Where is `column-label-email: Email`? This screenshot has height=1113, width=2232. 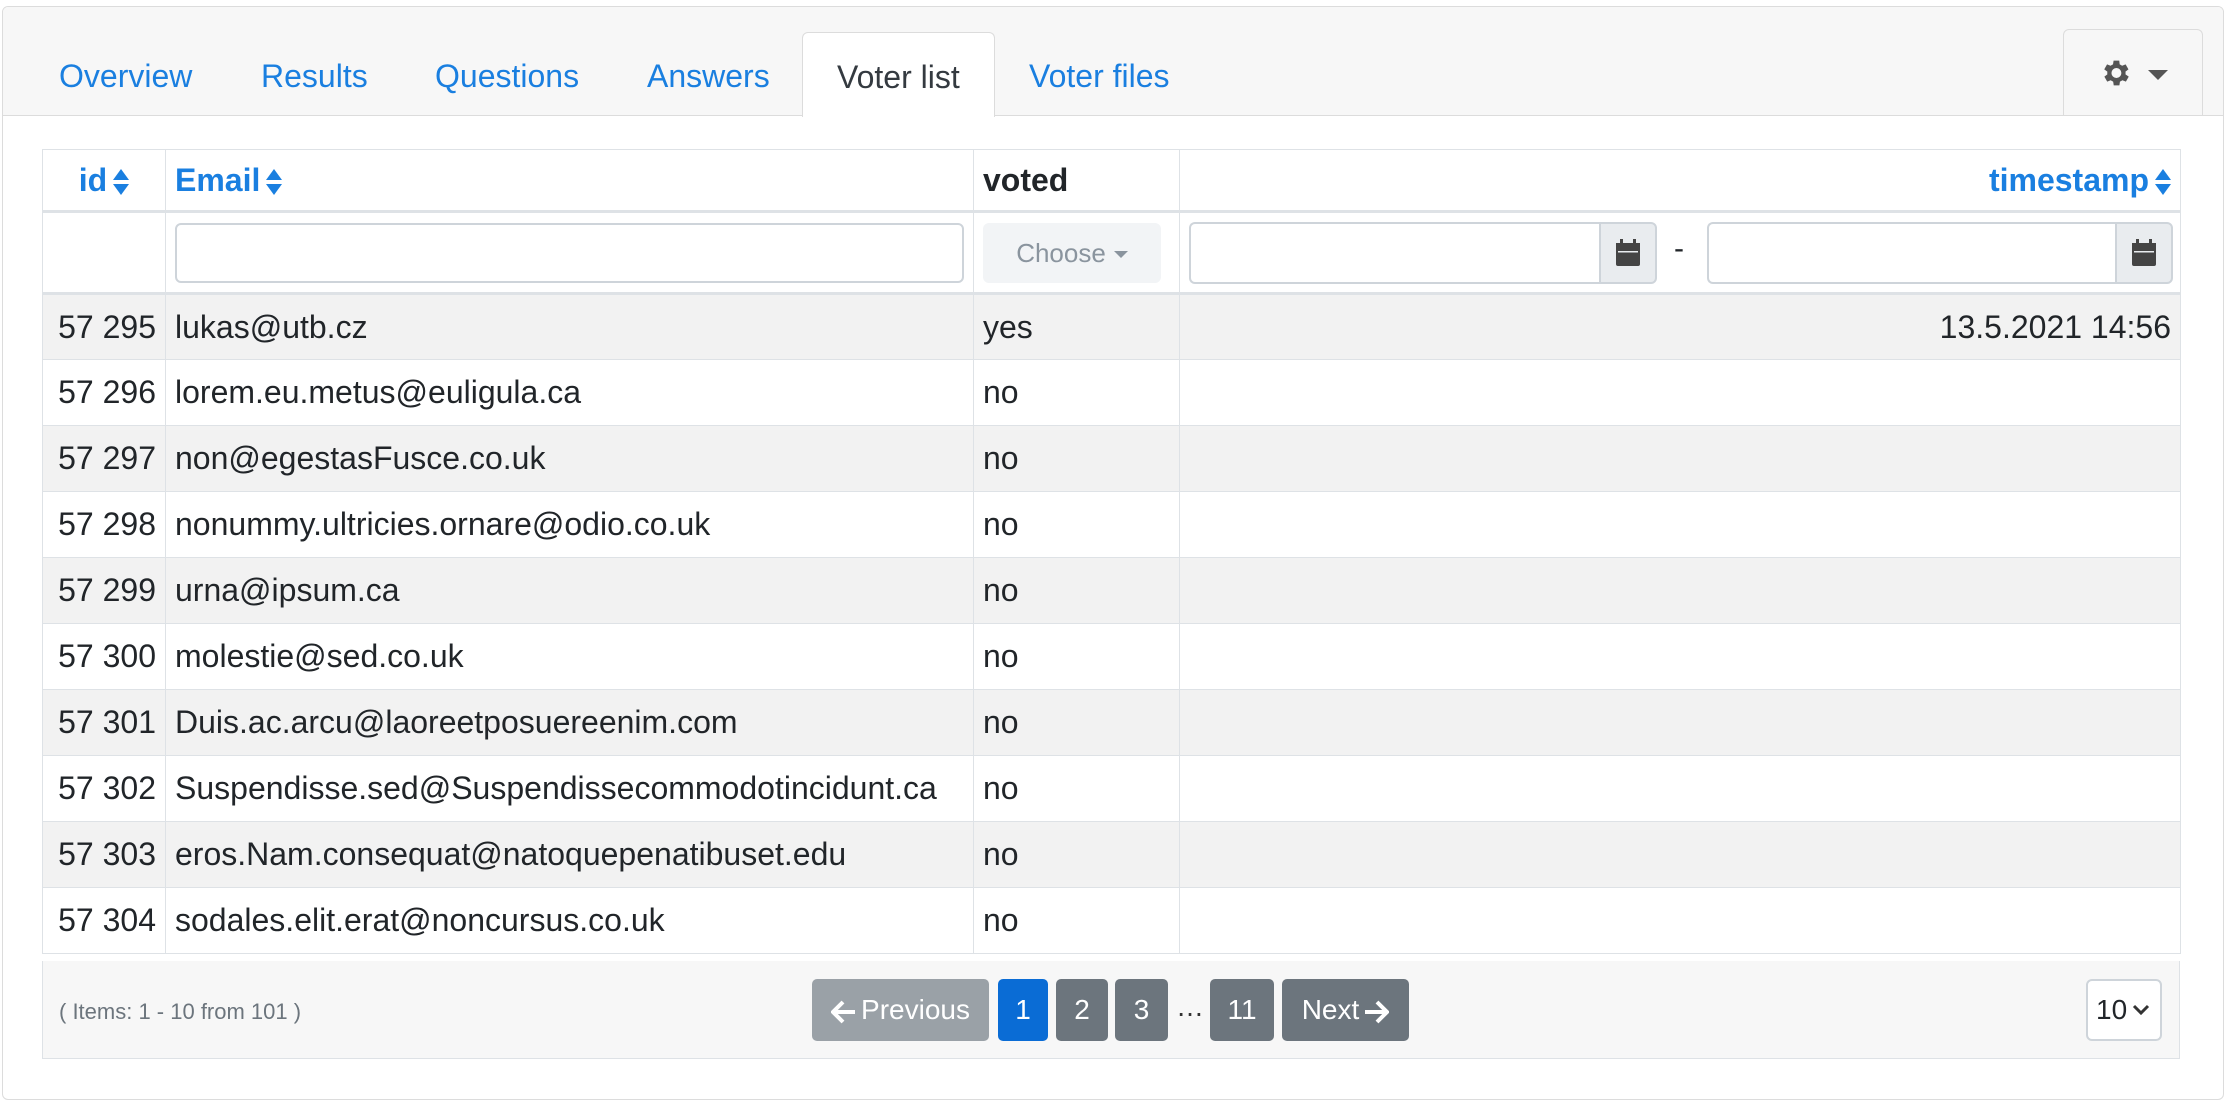
column-label-email: Email is located at coordinates (218, 179).